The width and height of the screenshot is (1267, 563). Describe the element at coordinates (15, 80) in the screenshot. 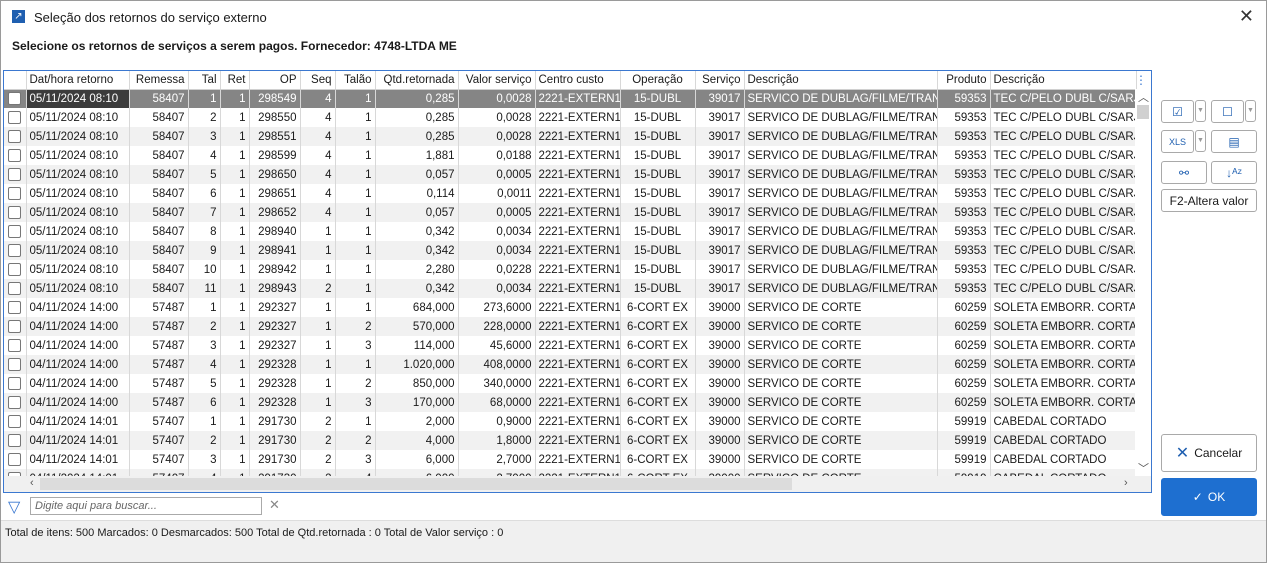

I see `column-header` at that location.